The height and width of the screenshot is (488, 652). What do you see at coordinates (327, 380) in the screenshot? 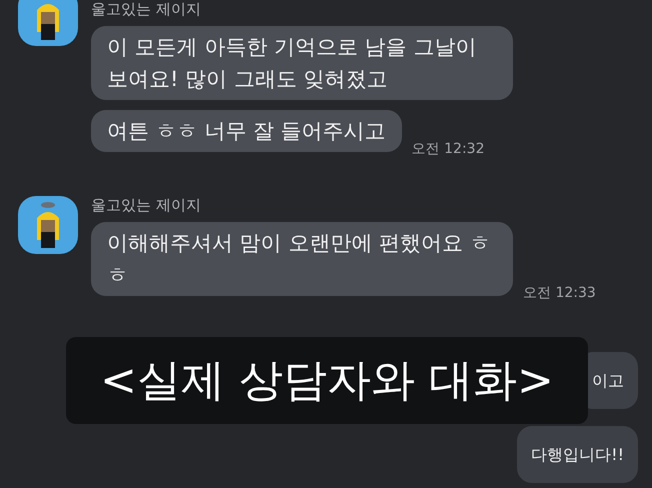
I see `caption-banner: <실제 상담자와 대화>` at bounding box center [327, 380].